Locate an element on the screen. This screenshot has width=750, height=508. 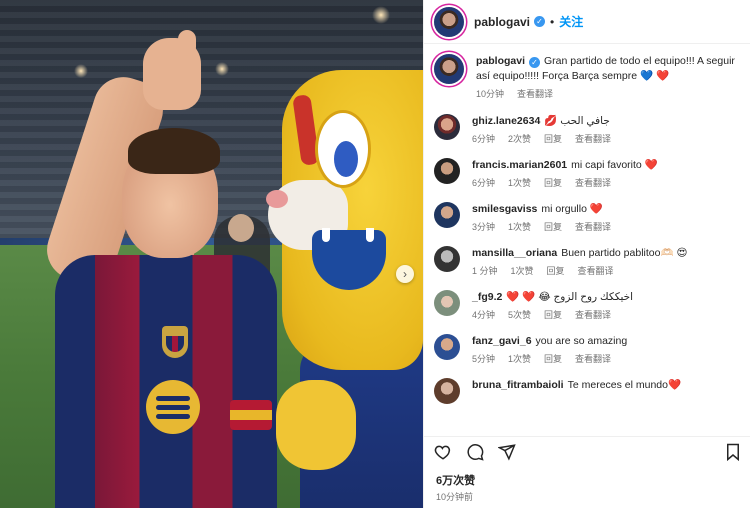
player-hair is located at coordinates (174, 151).